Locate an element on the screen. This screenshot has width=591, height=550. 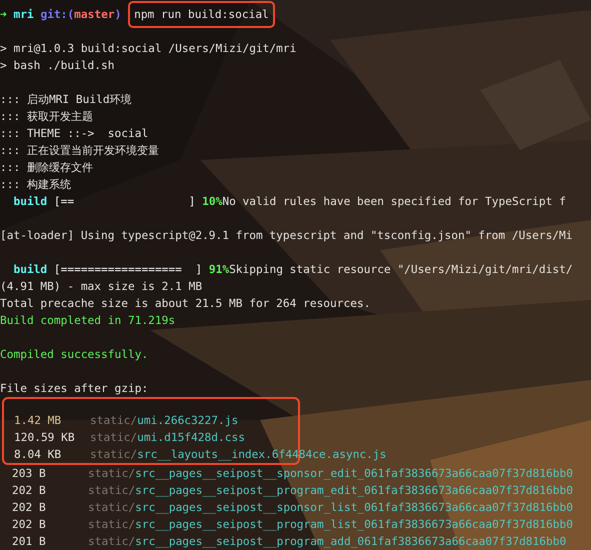
command-text: npm run build:social is located at coordinates (201, 14).